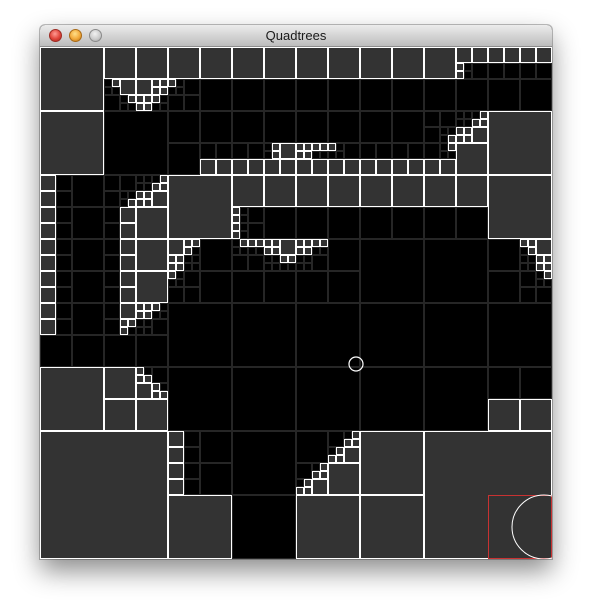 This screenshot has height=614, width=592. I want to click on title-bar: Quadtrees, so click(296, 36).